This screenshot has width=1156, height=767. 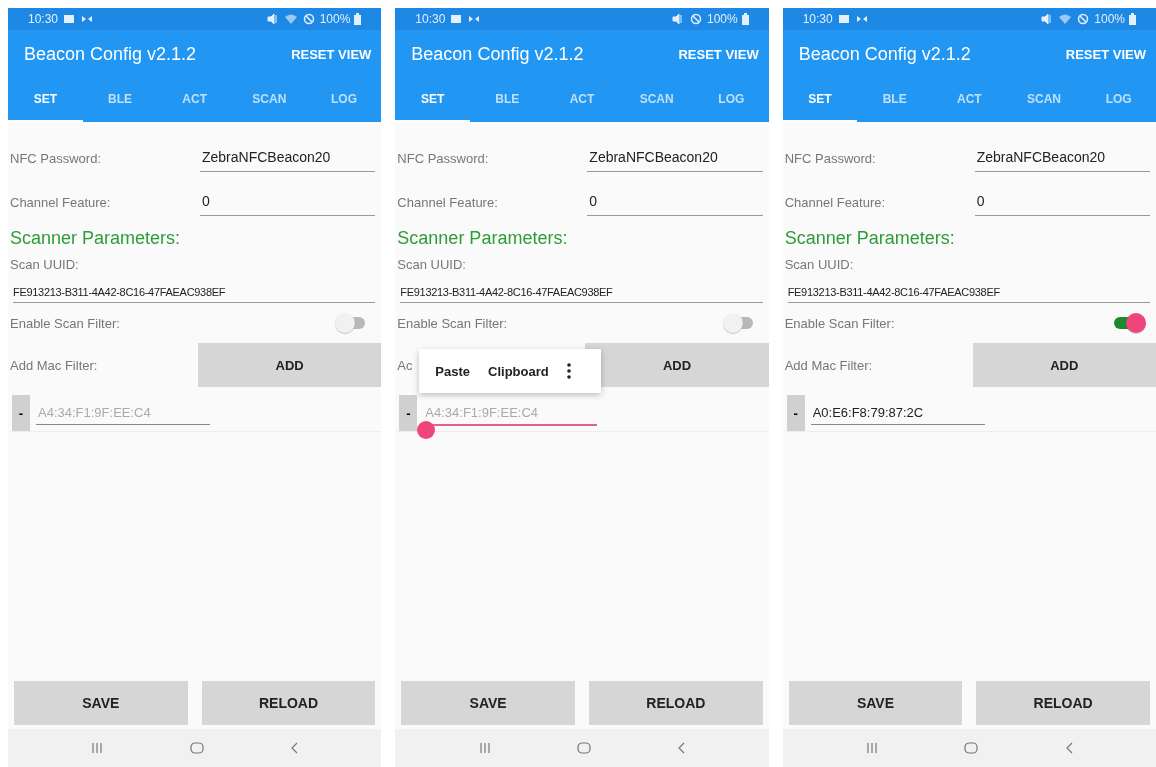 I want to click on more-icon, so click(x=568, y=371).